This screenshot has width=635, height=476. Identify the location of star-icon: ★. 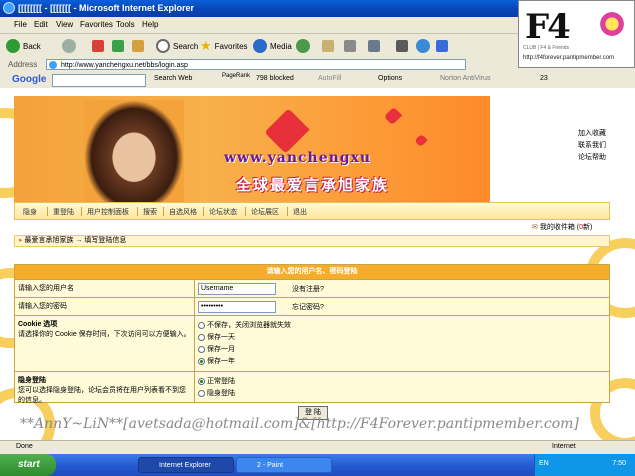
(206, 45).